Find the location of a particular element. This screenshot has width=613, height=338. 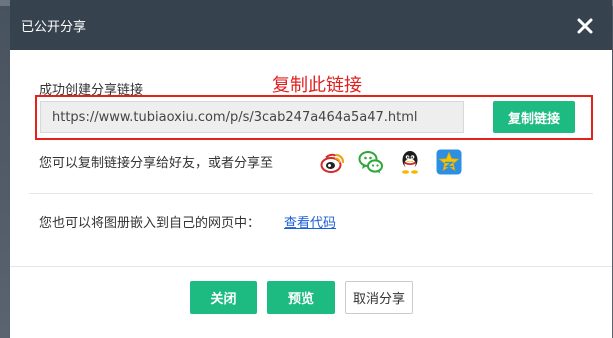

cancel-share-button: 取消分享 is located at coordinates (379, 297).